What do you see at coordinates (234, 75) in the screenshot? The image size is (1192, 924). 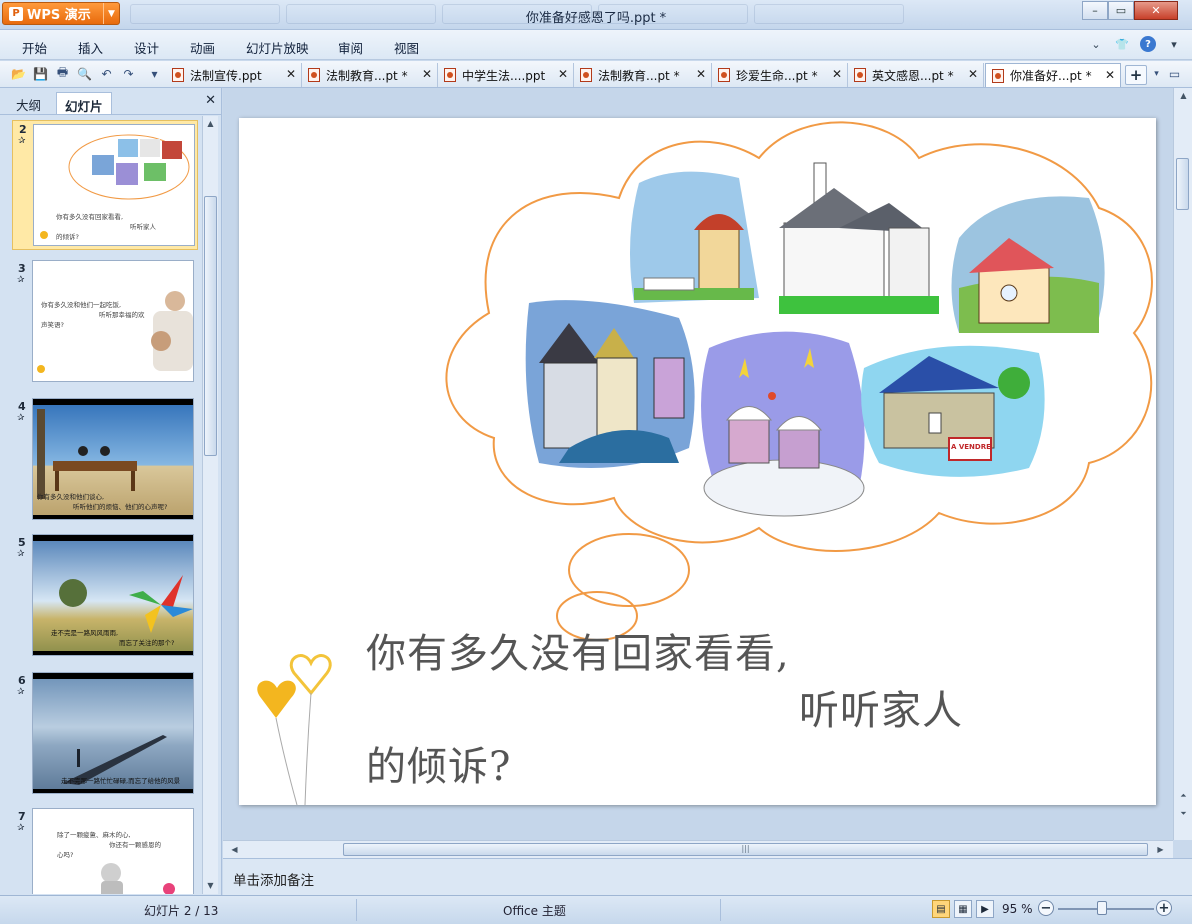 I see `doc-tab: 法制宣传.ppt ✕` at bounding box center [234, 75].